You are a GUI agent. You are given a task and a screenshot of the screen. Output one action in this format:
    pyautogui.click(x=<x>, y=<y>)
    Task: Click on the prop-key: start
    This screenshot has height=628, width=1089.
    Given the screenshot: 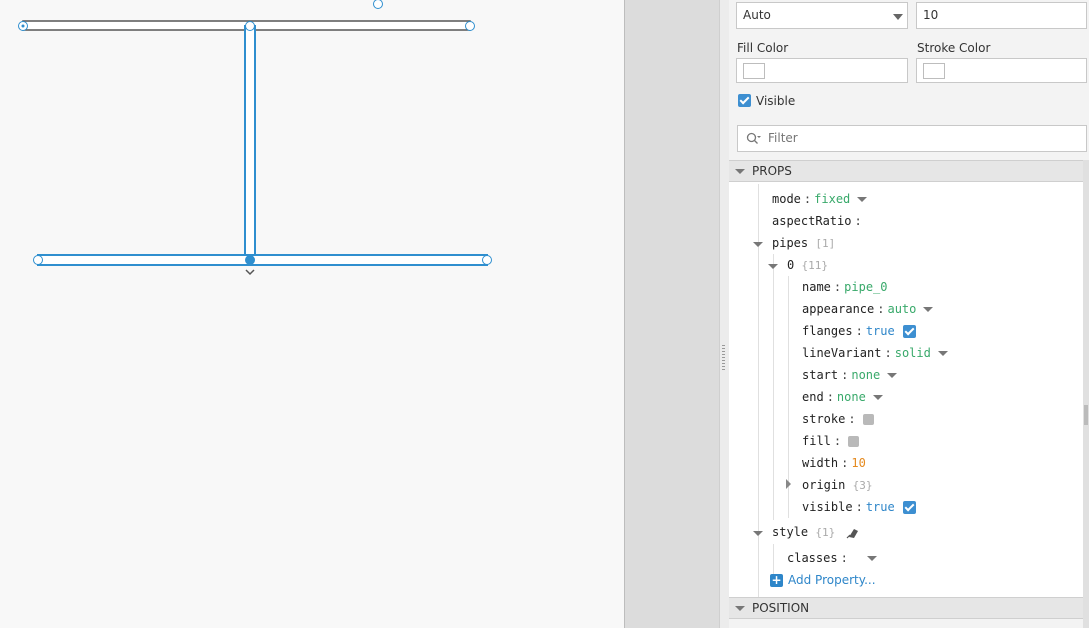 What is the action you would take?
    pyautogui.click(x=820, y=375)
    